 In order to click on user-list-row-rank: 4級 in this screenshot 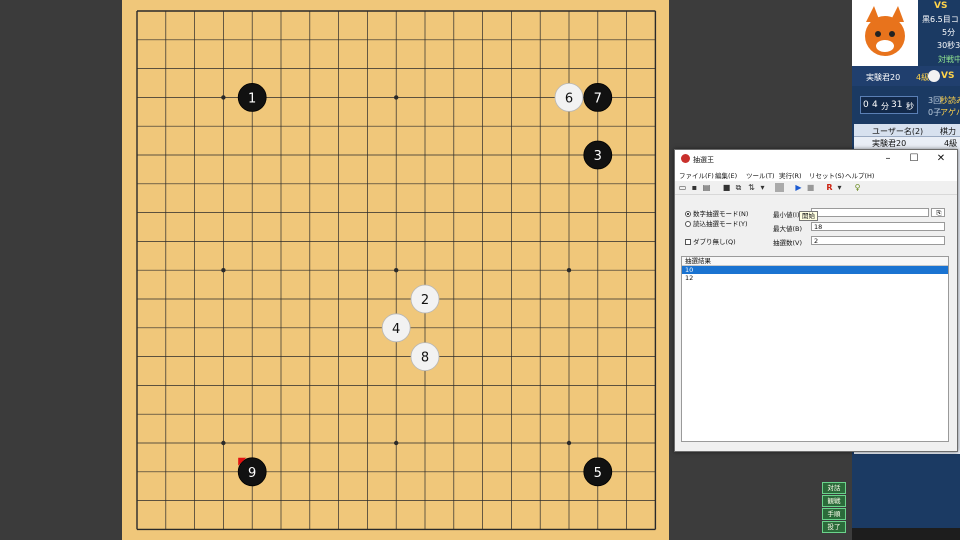, I will do `click(951, 143)`.